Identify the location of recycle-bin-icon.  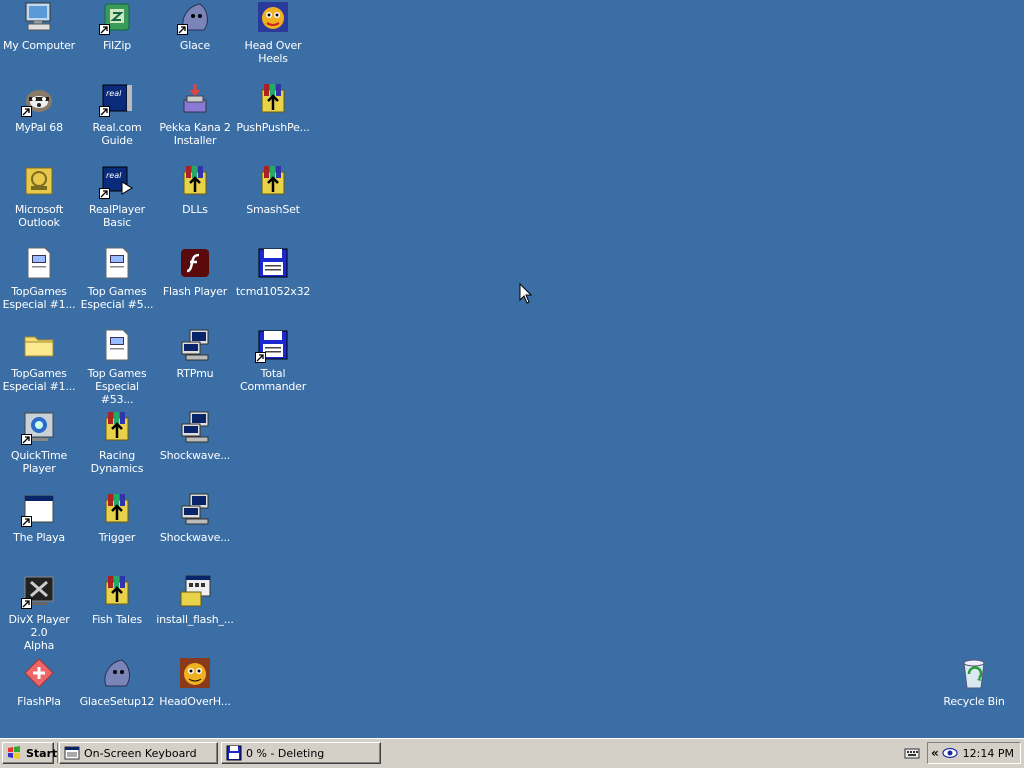
(974, 673).